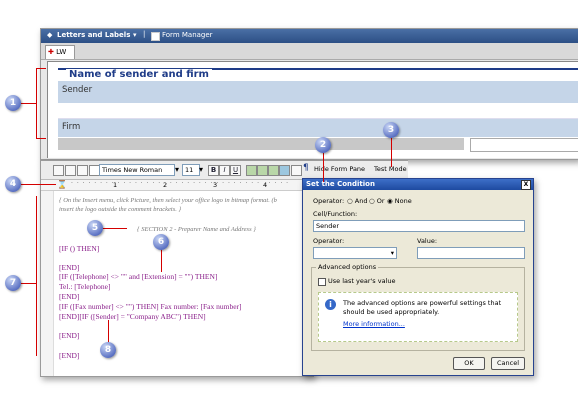 This screenshot has width=578, height=407. Describe the element at coordinates (427, 241) in the screenshot. I see `value-label: Value:` at that location.